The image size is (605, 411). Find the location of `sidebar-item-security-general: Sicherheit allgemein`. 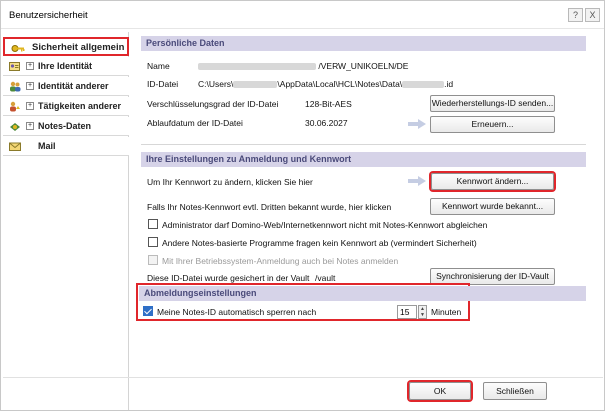

sidebar-item-security-general: Sicherheit allgemein is located at coordinates (66, 46).